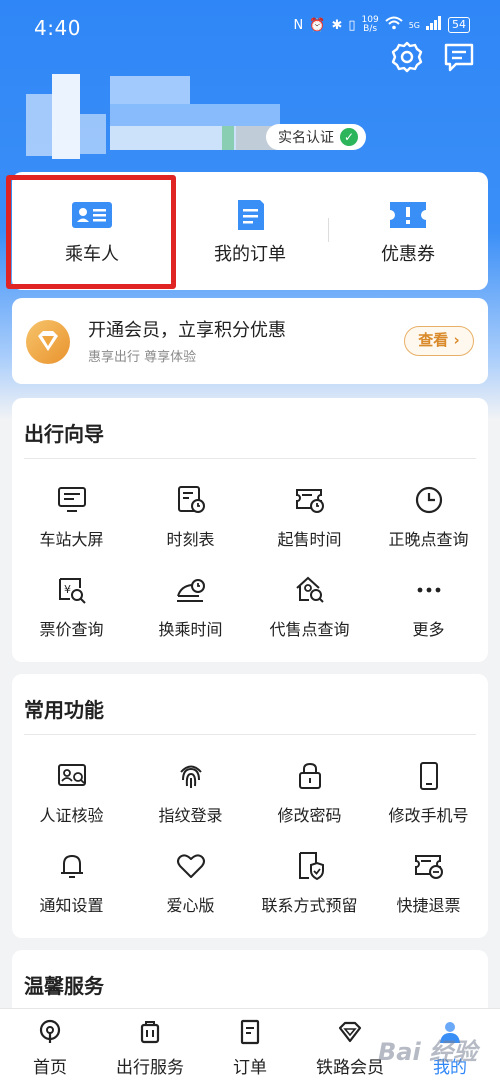  What do you see at coordinates (50, 1031) in the screenshot?
I see `home-train-icon` at bounding box center [50, 1031].